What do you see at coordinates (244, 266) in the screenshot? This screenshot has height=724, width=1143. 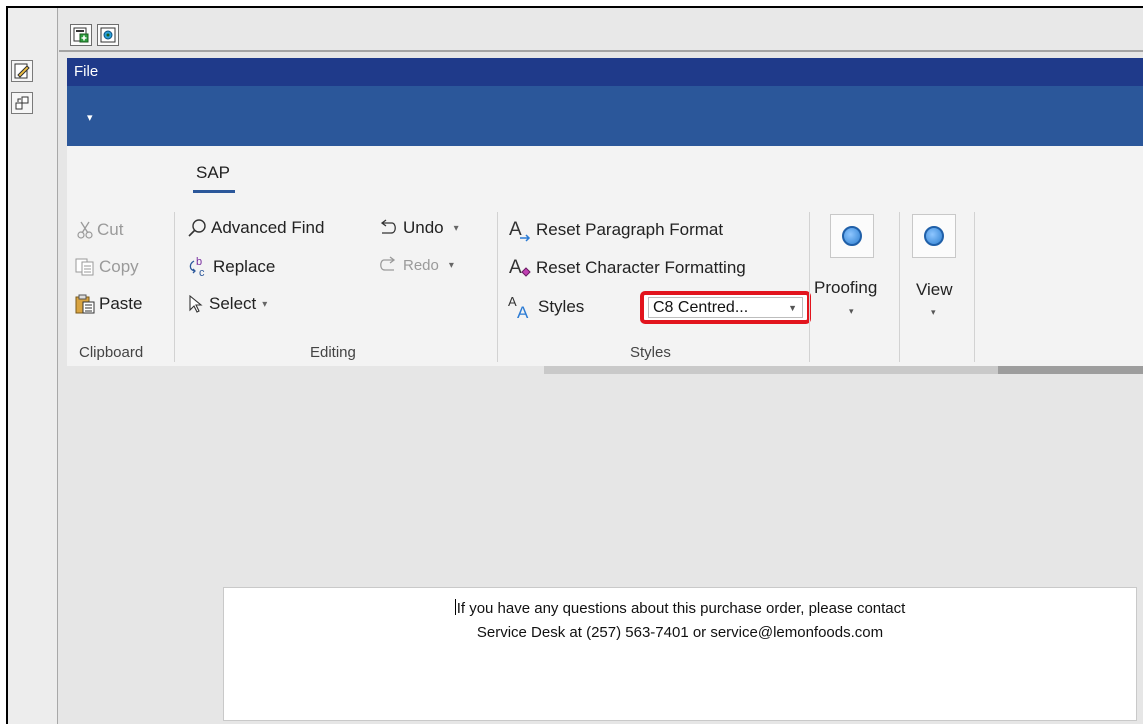 I see `replace-label: Replace` at bounding box center [244, 266].